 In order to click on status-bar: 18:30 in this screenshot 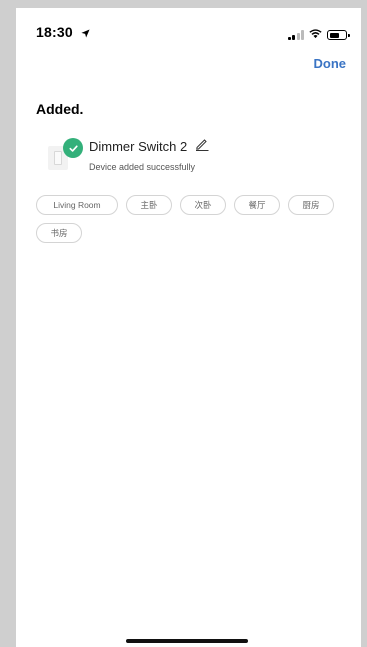, I will do `click(188, 28)`.